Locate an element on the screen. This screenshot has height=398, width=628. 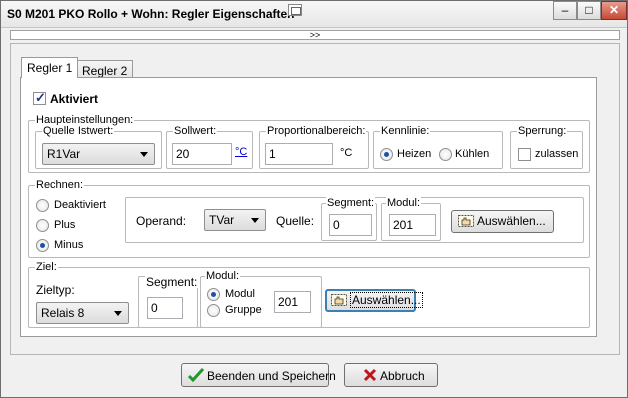
sperrung-checkbox is located at coordinates (524, 154).